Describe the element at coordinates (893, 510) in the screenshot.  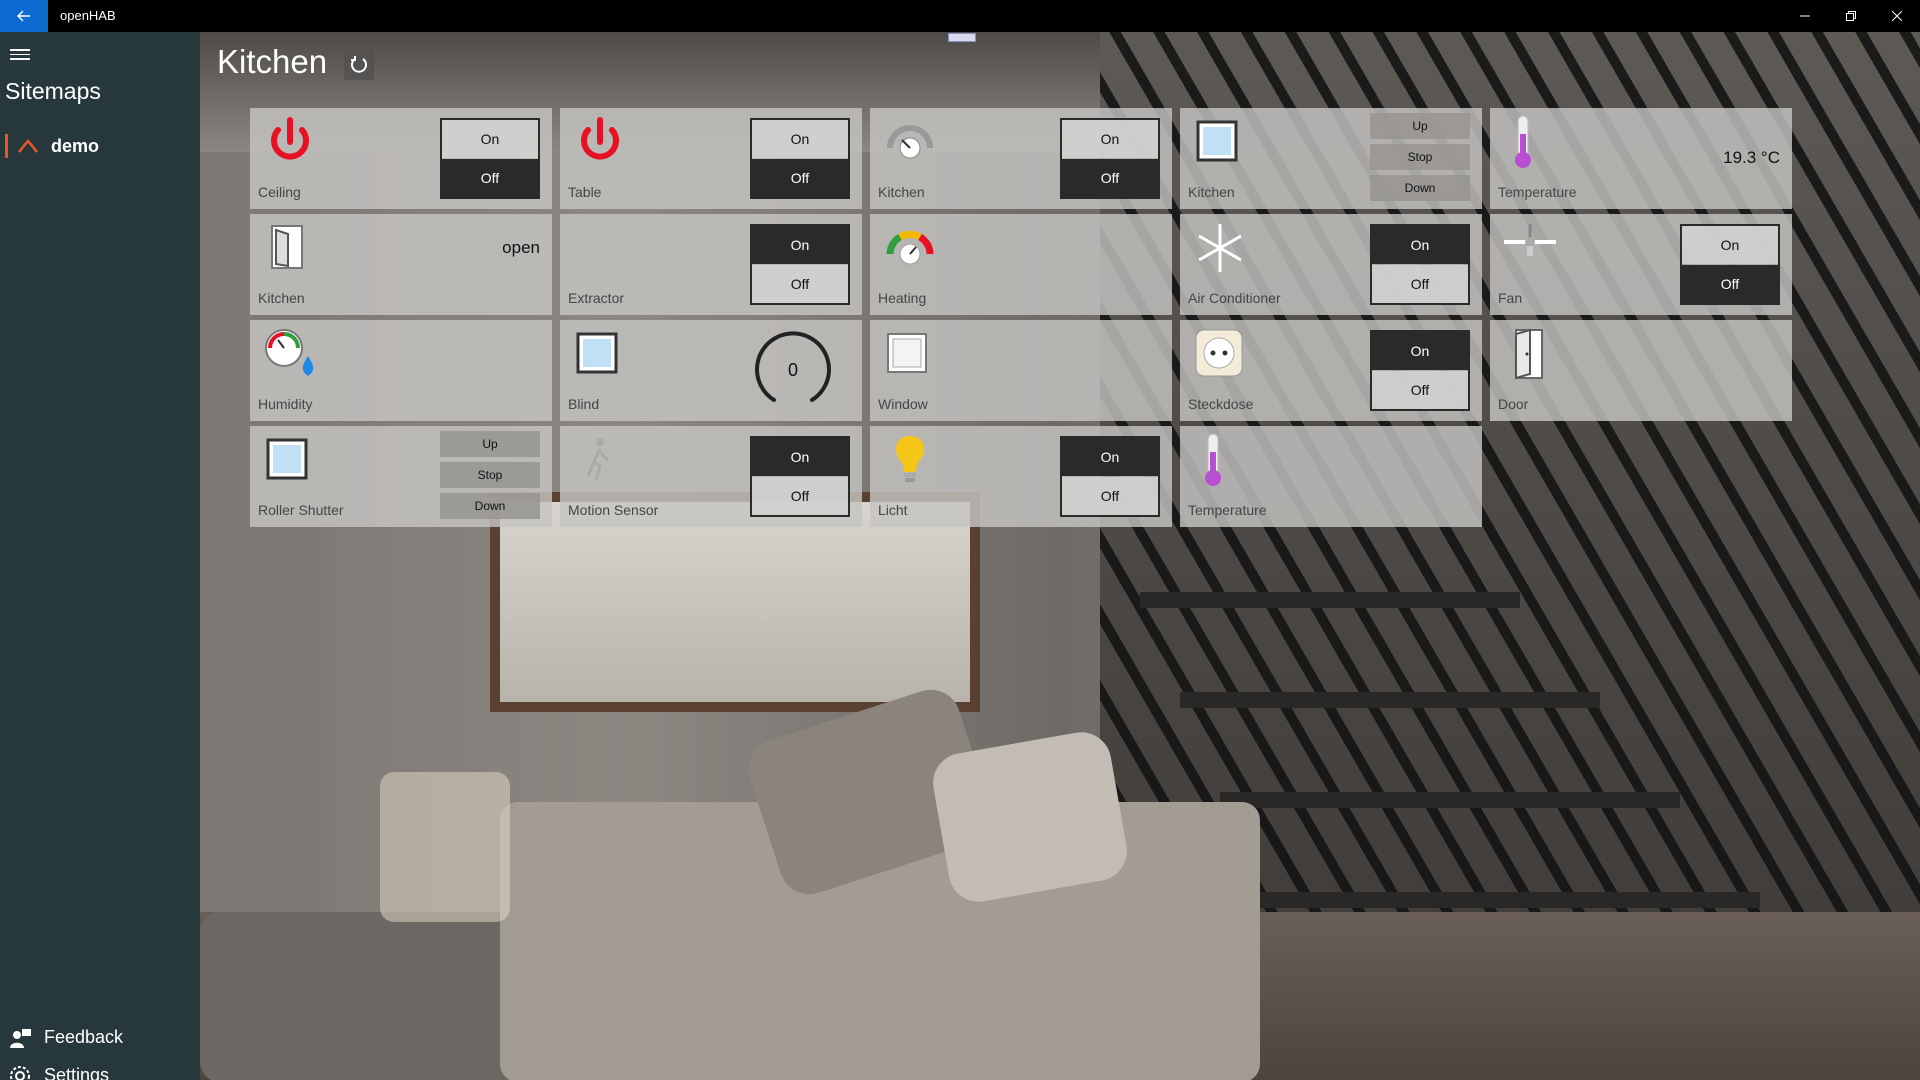
I see `widget-label: Licht` at that location.